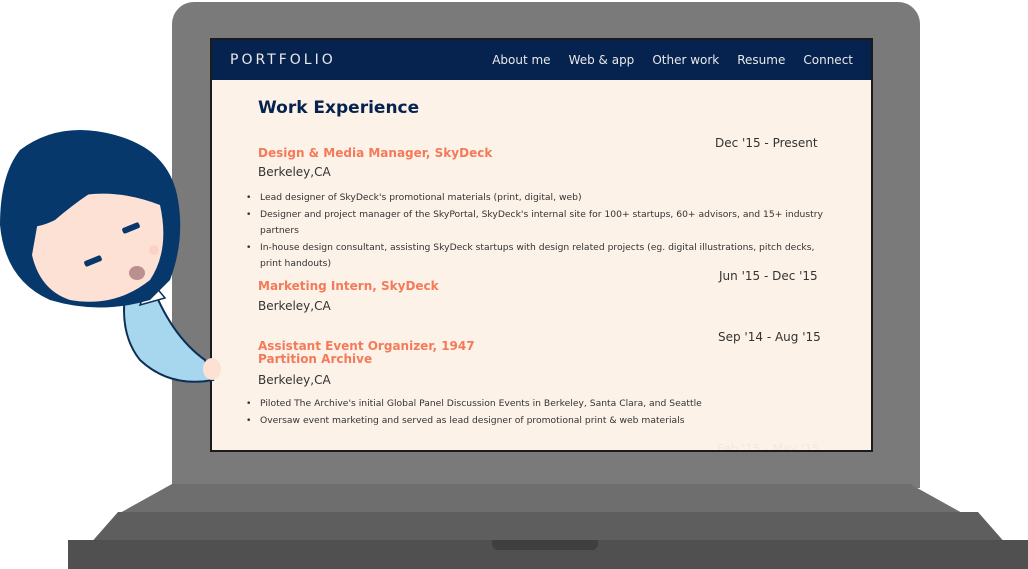 This screenshot has width=1028, height=569. What do you see at coordinates (602, 60) in the screenshot?
I see `nav-web-app: Web & app` at bounding box center [602, 60].